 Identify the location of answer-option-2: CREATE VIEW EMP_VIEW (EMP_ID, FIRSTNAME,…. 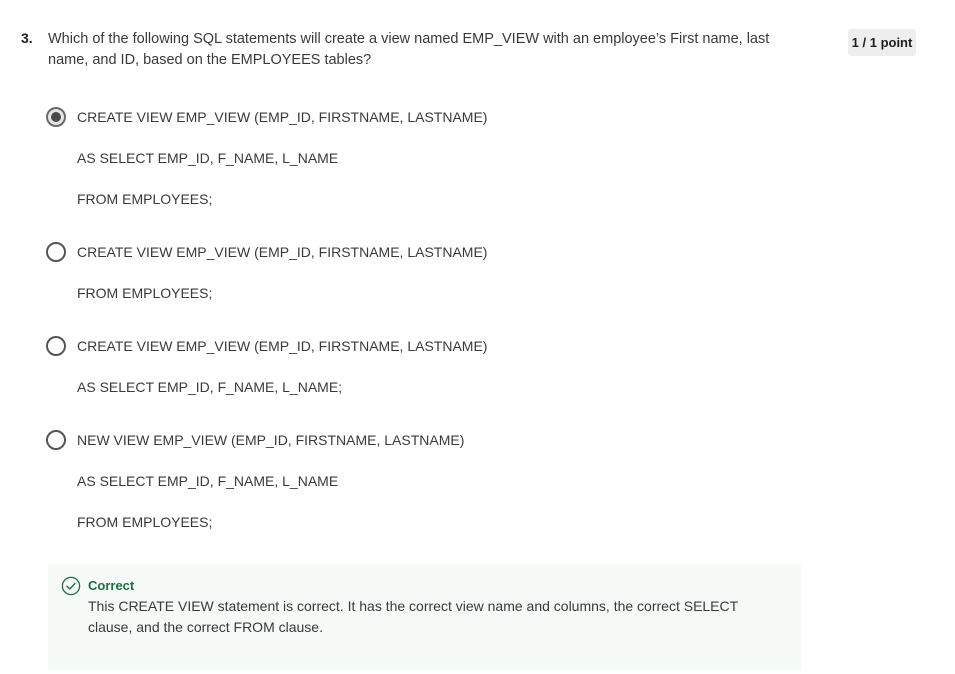
(426, 272).